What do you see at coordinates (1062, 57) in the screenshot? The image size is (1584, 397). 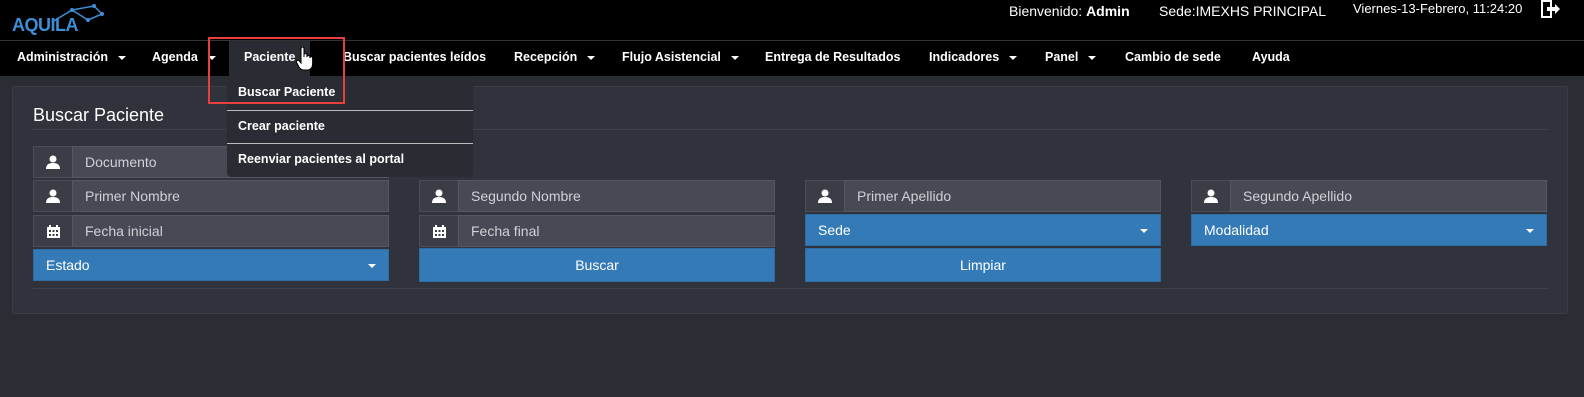 I see `nav-label: Panel` at bounding box center [1062, 57].